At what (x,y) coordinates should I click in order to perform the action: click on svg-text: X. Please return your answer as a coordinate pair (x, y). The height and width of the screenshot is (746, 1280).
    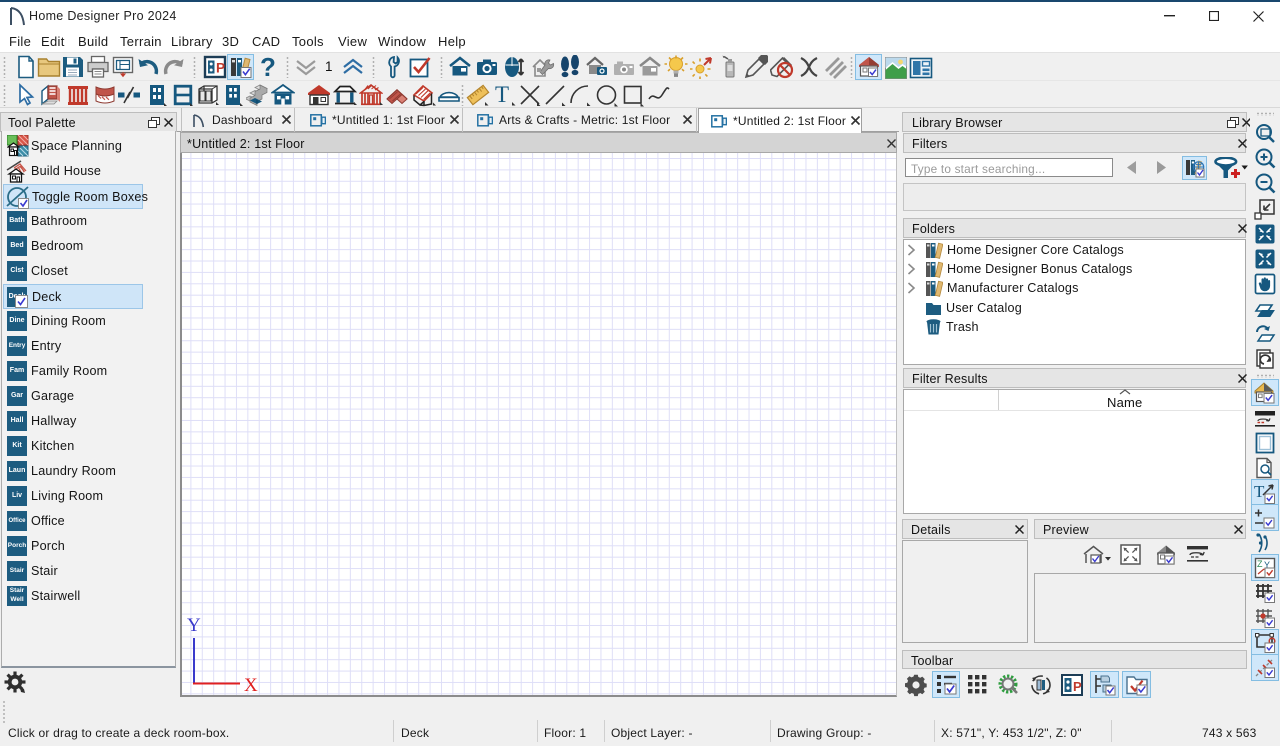
    Looking at the image, I should click on (251, 685).